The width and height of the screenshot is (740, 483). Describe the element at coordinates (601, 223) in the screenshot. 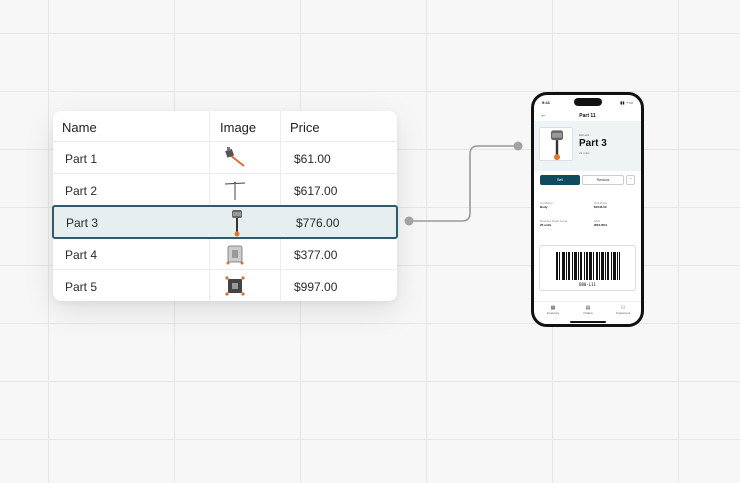

I see `detail-sku: SKU W10-W11` at that location.